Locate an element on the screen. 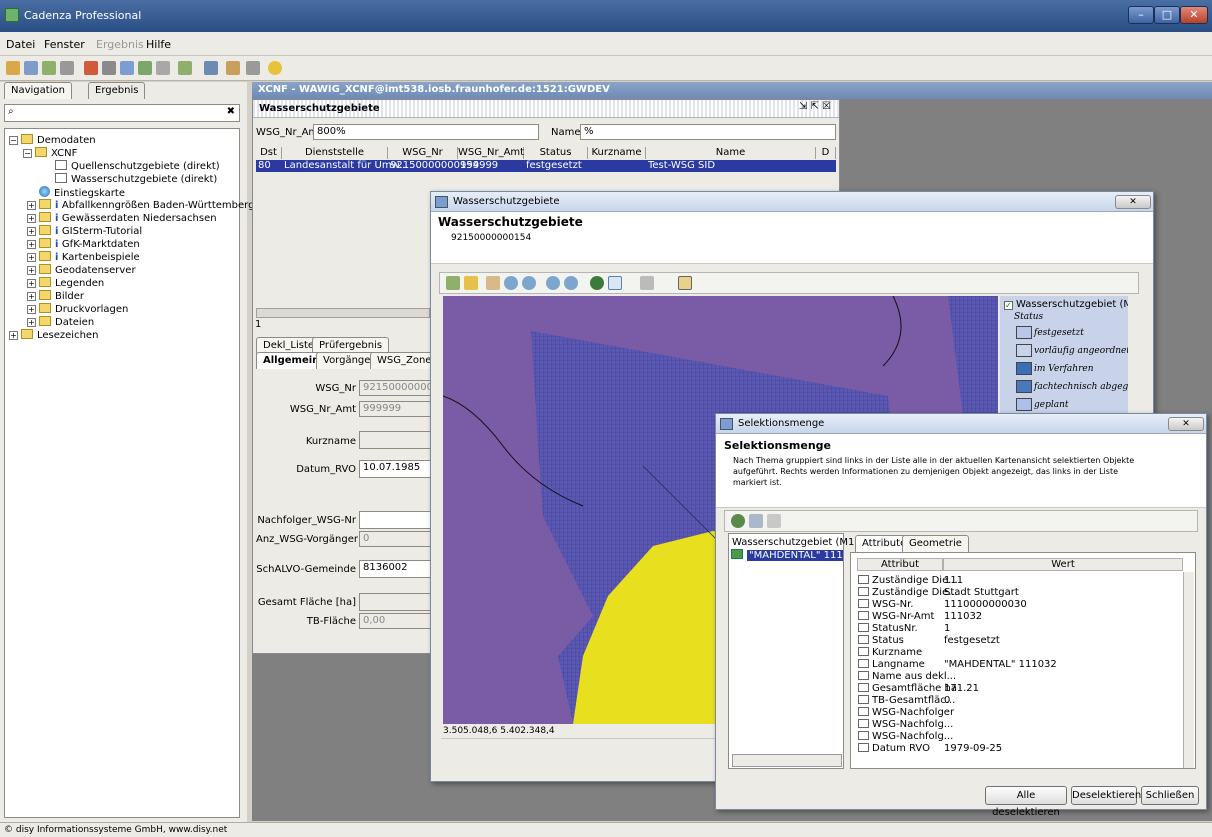 This screenshot has width=1212, height=837. filter-name: % is located at coordinates (708, 132).